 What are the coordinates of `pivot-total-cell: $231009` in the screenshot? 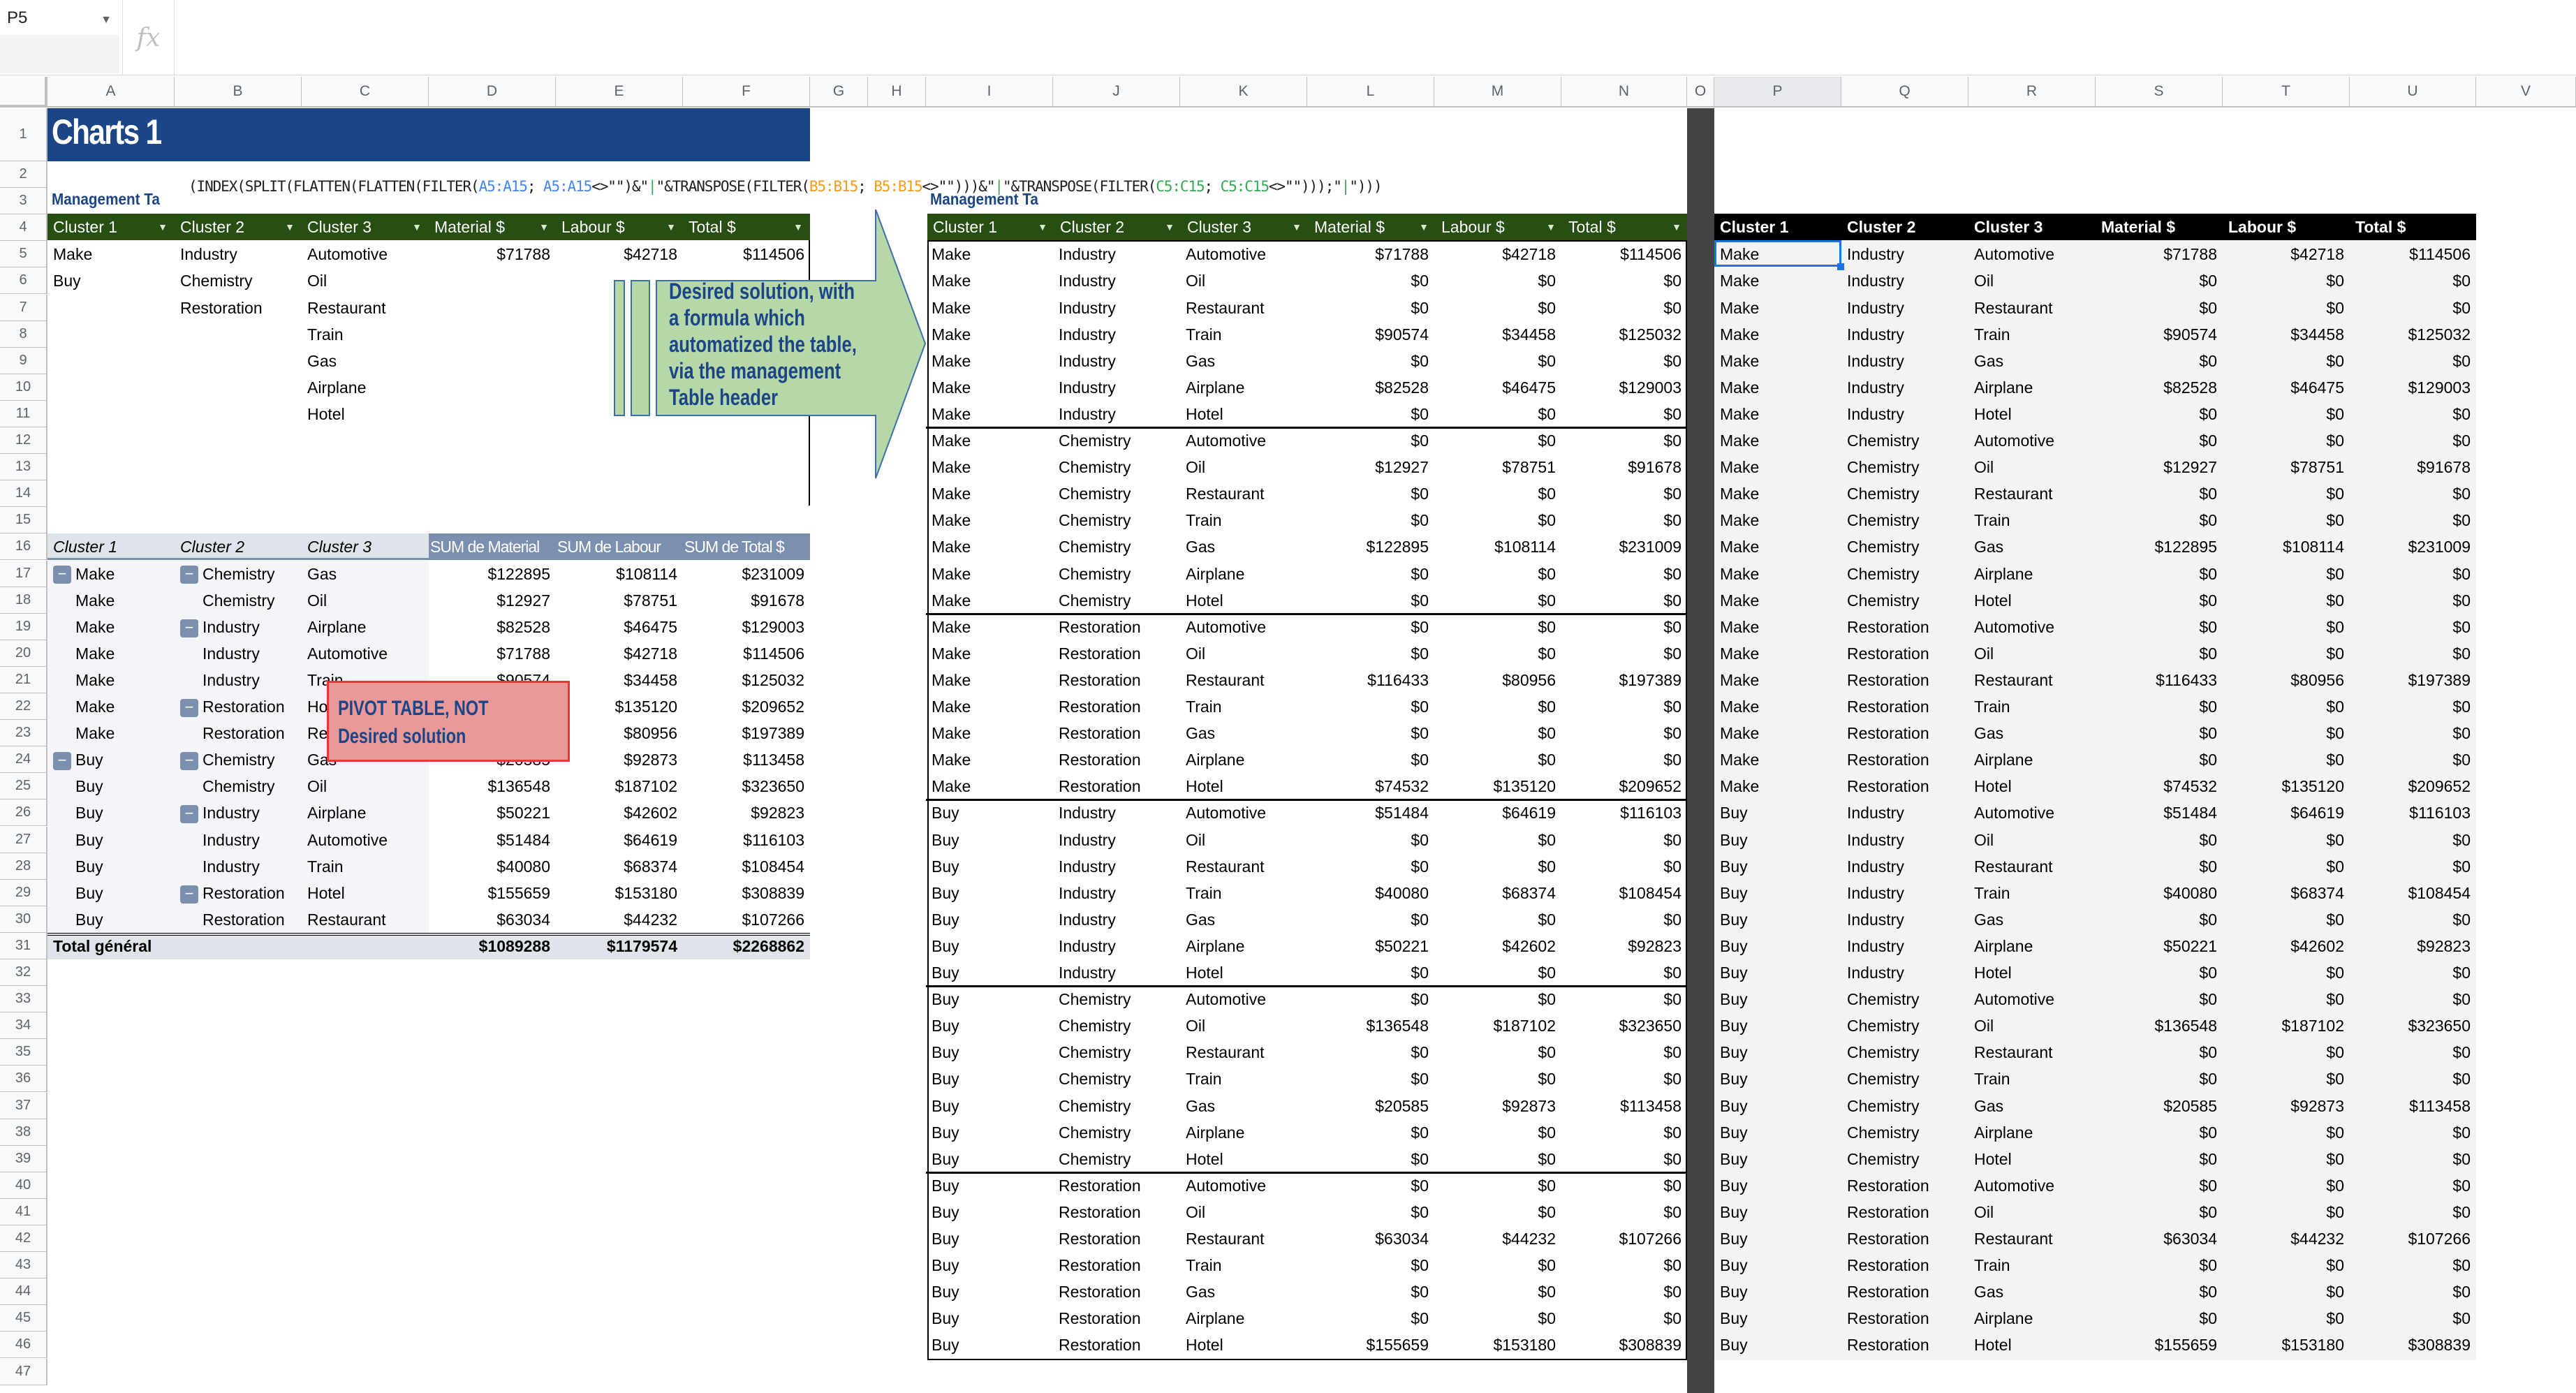 It's located at (746, 574).